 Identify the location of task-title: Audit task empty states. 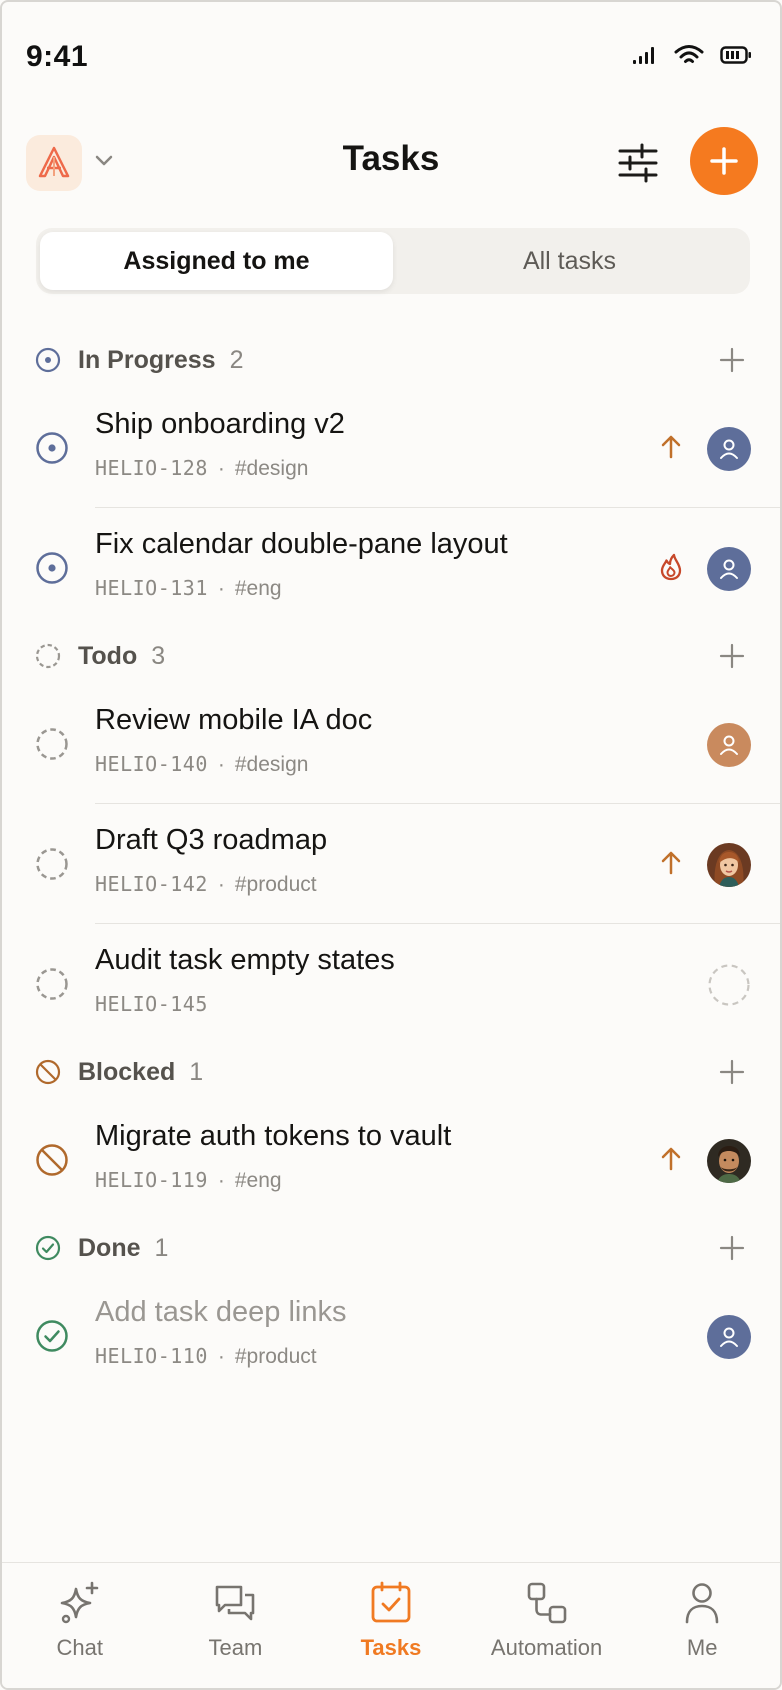
(245, 960).